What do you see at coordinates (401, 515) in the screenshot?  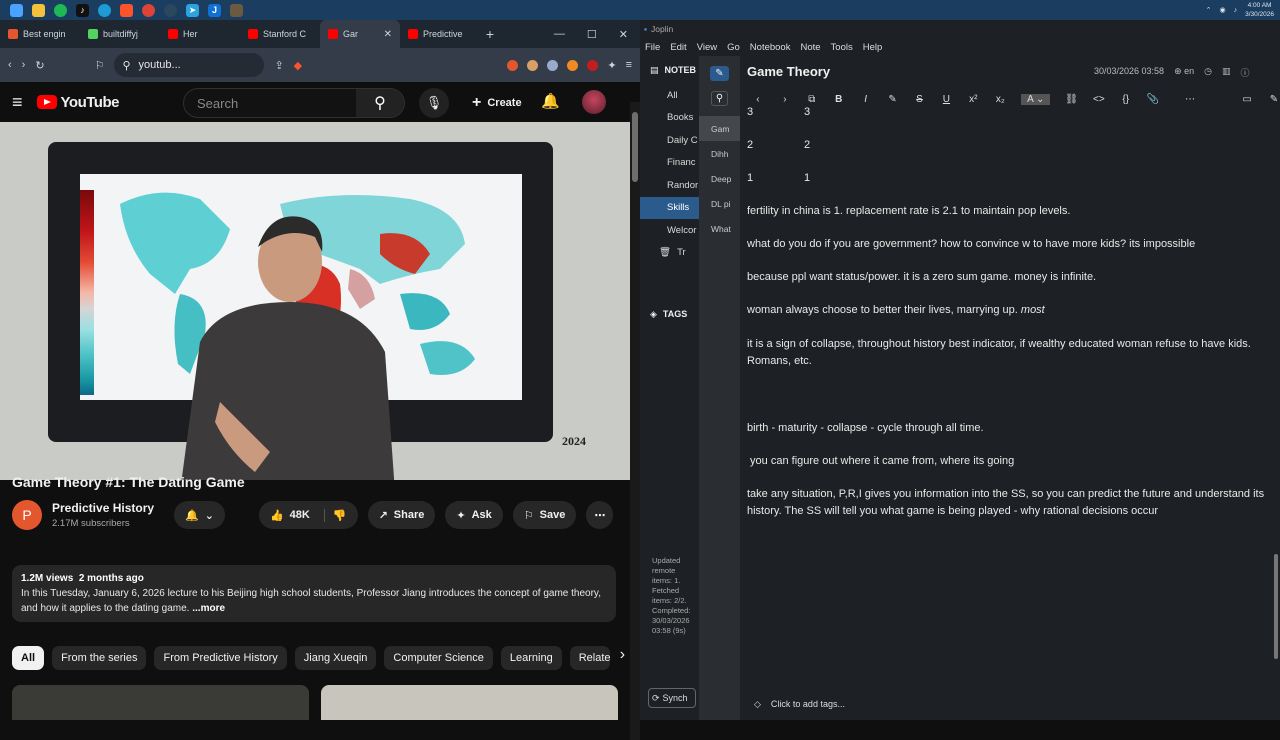 I see `share-button: ↗ Share` at bounding box center [401, 515].